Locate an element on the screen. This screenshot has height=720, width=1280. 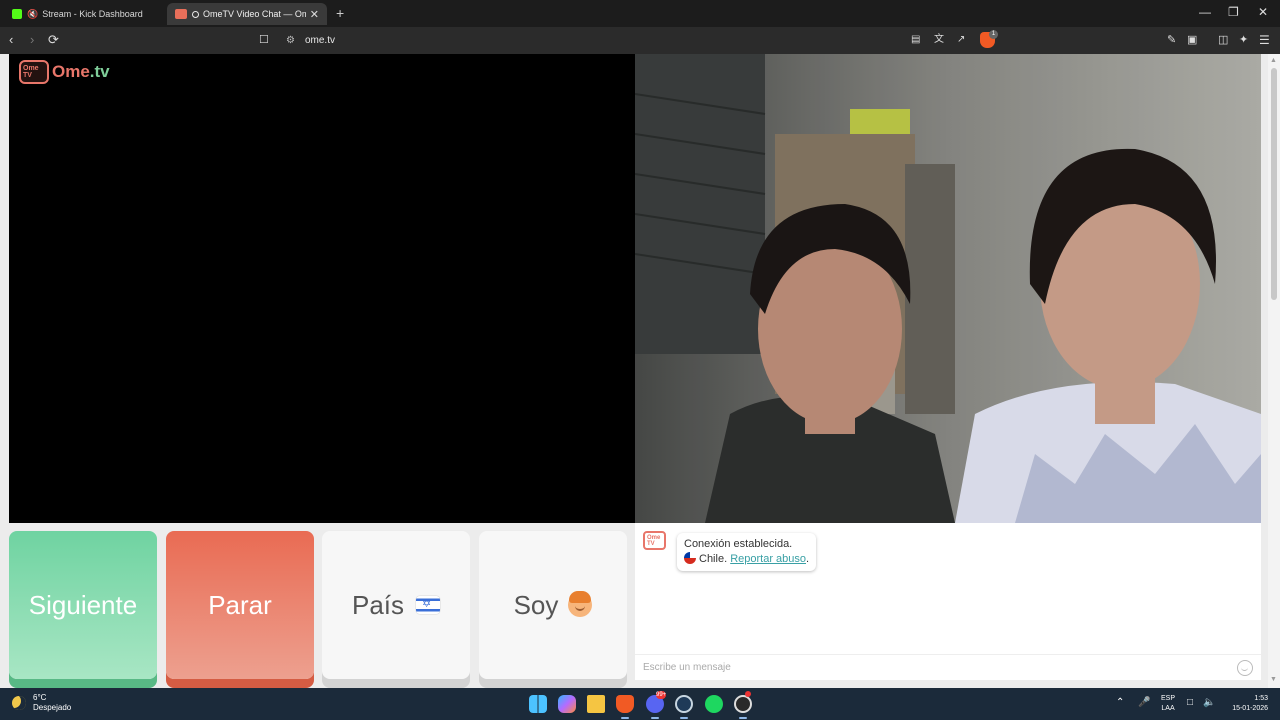
tray-overflow-icon: ⌃ is located at coordinates (1120, 702).